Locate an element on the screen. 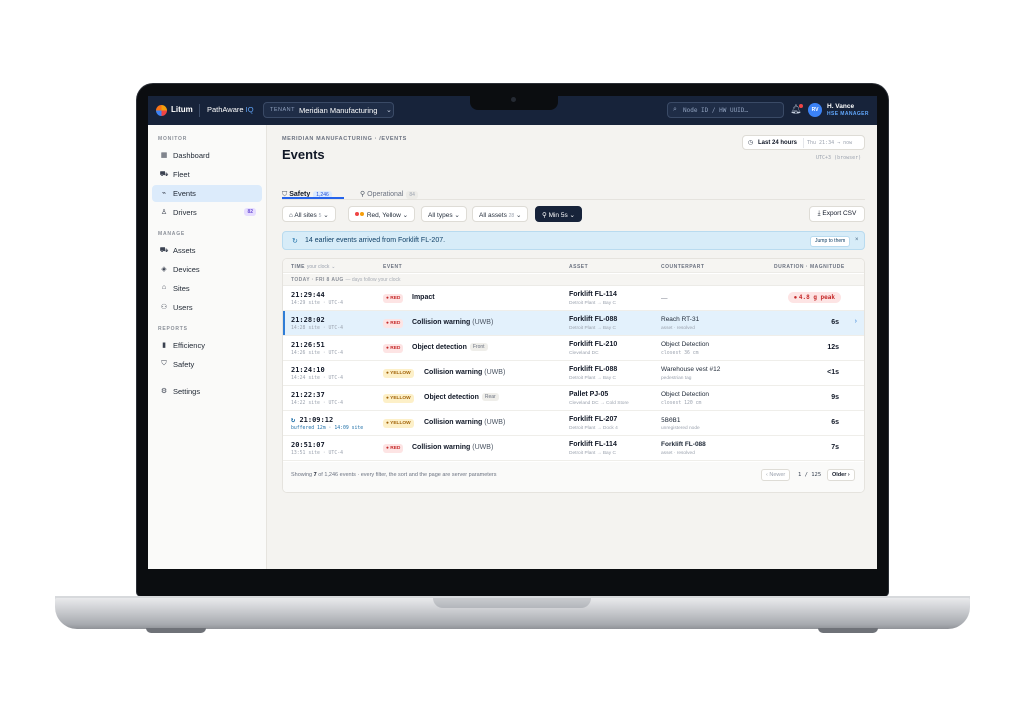 Image resolution: width=1024 pixels, height=717 pixels. severity-badge: ● YELLOW is located at coordinates (398, 398).